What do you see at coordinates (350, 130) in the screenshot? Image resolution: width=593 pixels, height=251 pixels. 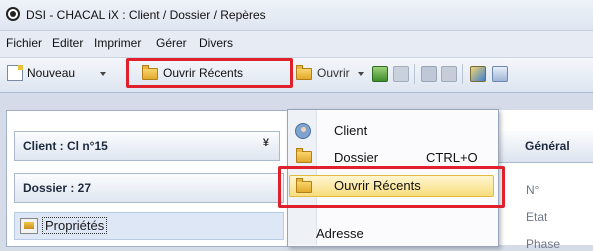 I see `menu-item-client: Client` at bounding box center [350, 130].